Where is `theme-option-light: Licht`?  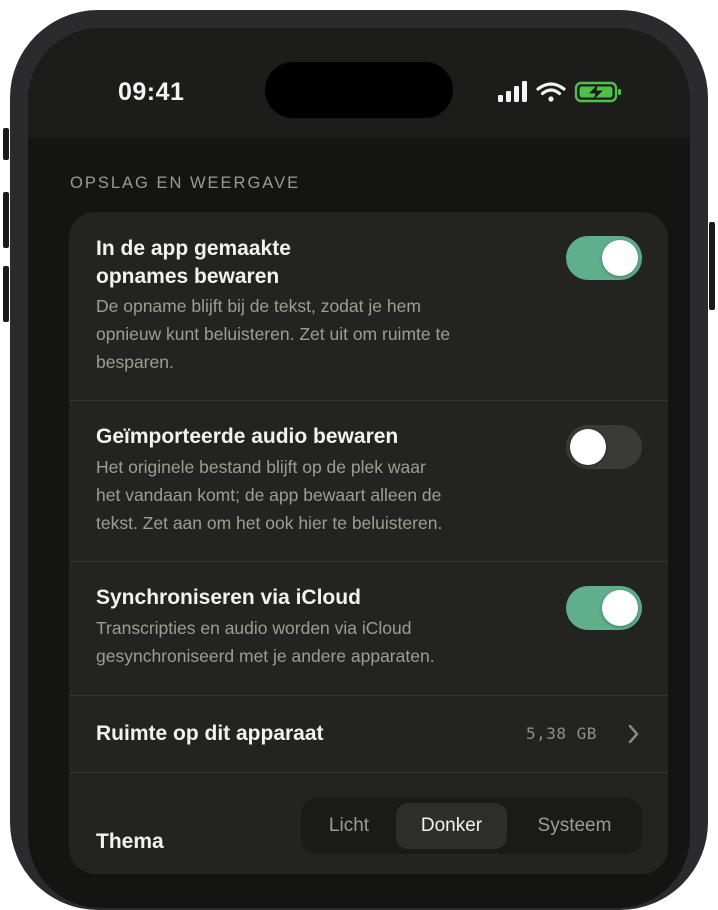
theme-option-light: Licht is located at coordinates (349, 826).